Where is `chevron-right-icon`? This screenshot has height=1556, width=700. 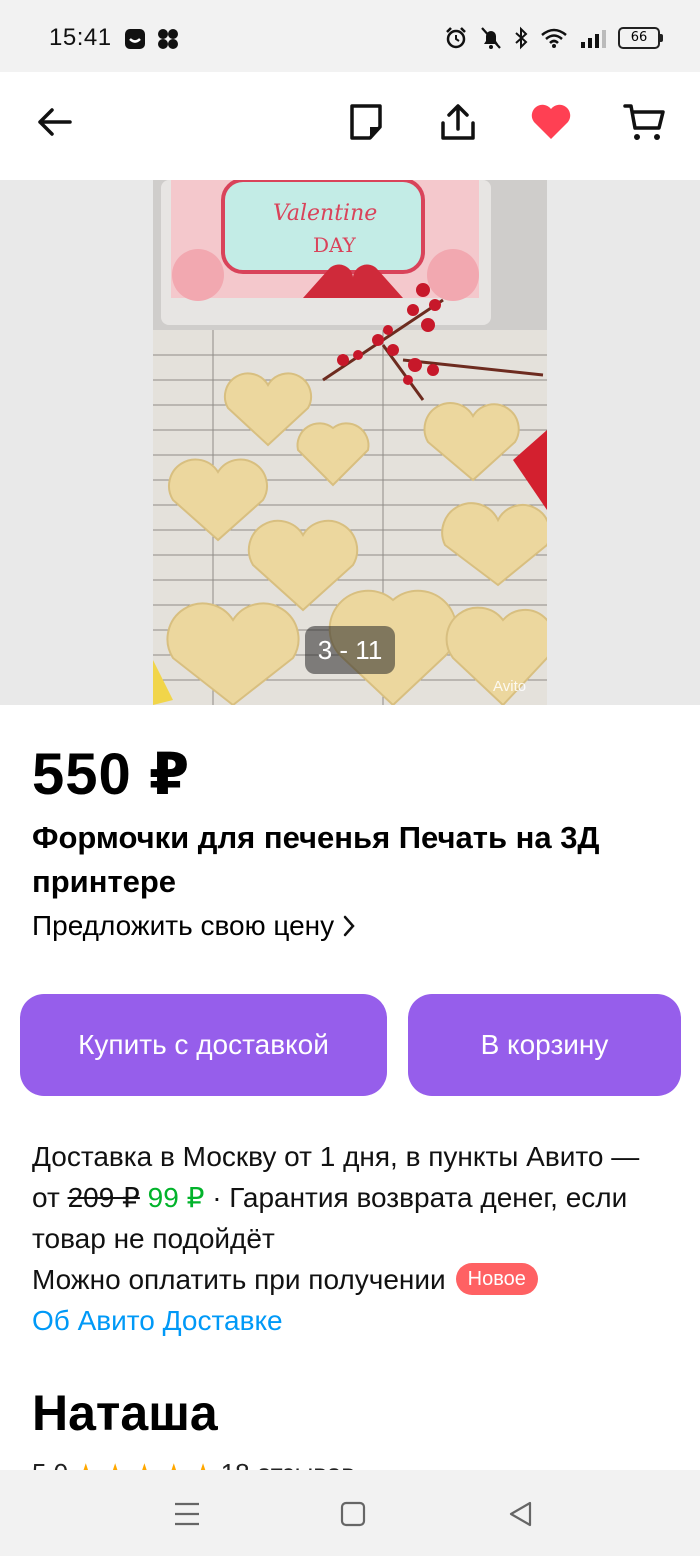 chevron-right-icon is located at coordinates (349, 926).